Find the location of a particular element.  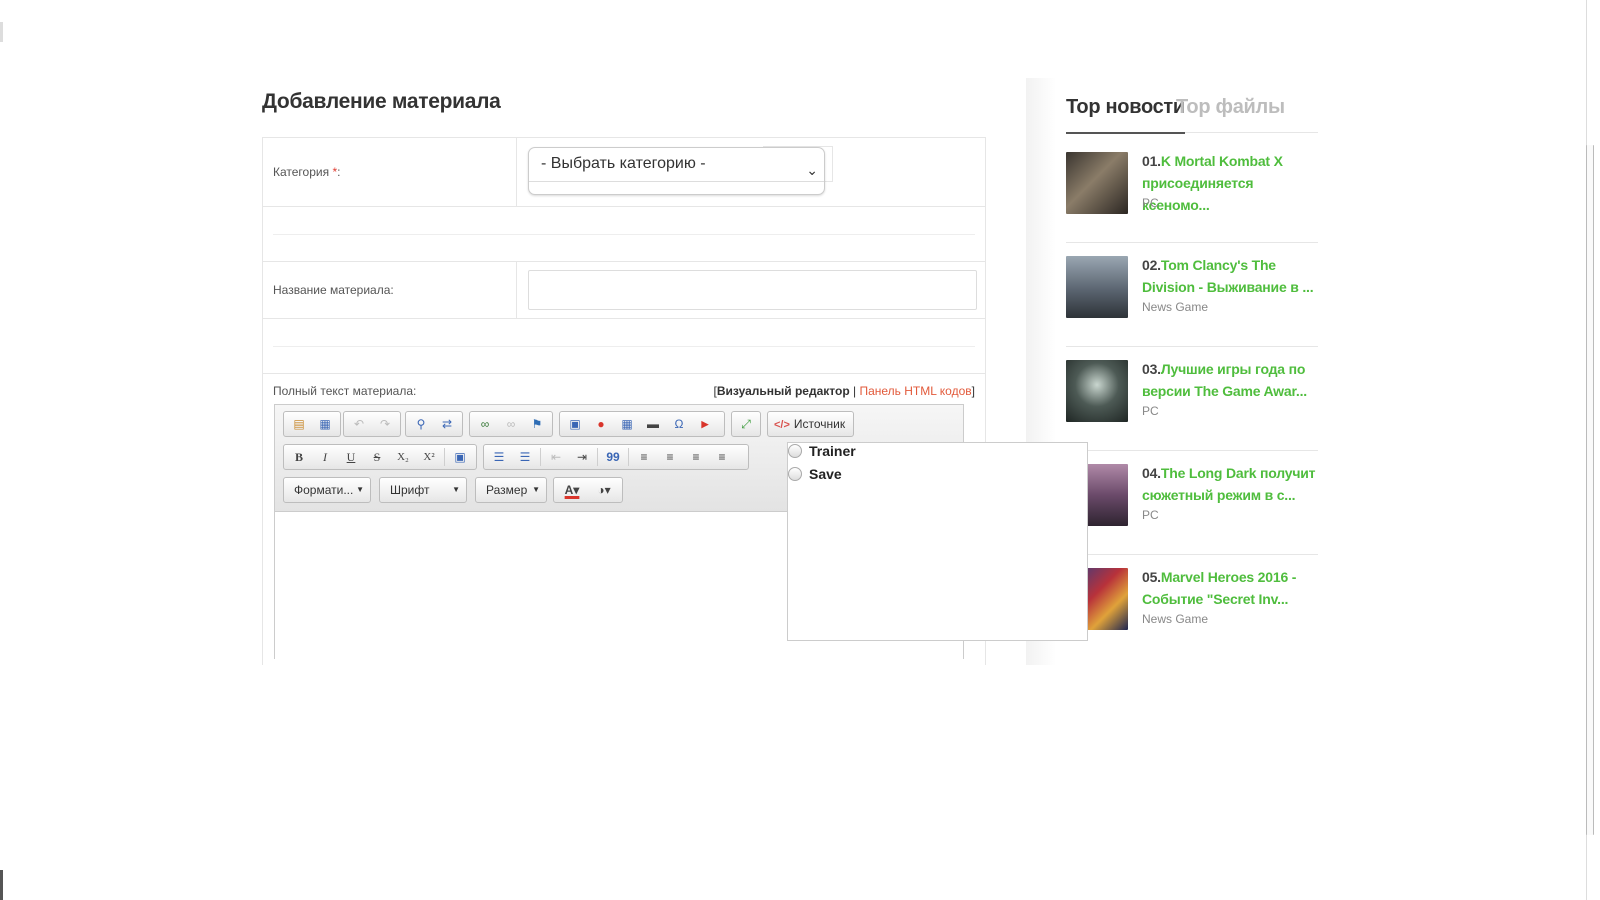

news-number: 02. is located at coordinates (1151, 265).